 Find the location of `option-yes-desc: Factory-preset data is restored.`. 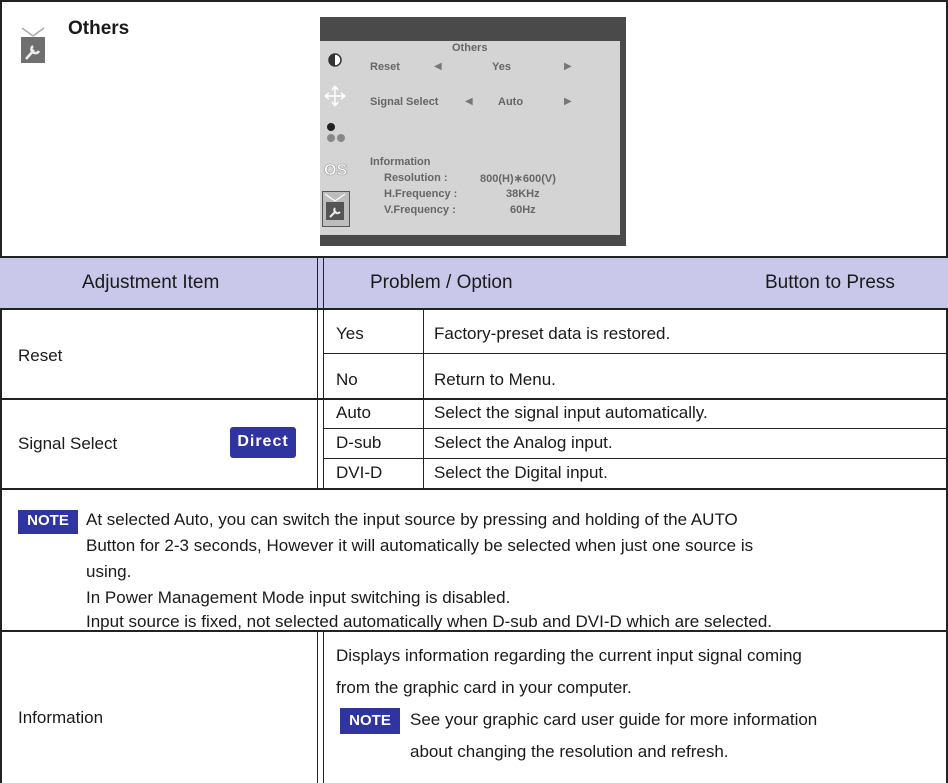

option-yes-desc: Factory-preset data is restored. is located at coordinates (552, 333).